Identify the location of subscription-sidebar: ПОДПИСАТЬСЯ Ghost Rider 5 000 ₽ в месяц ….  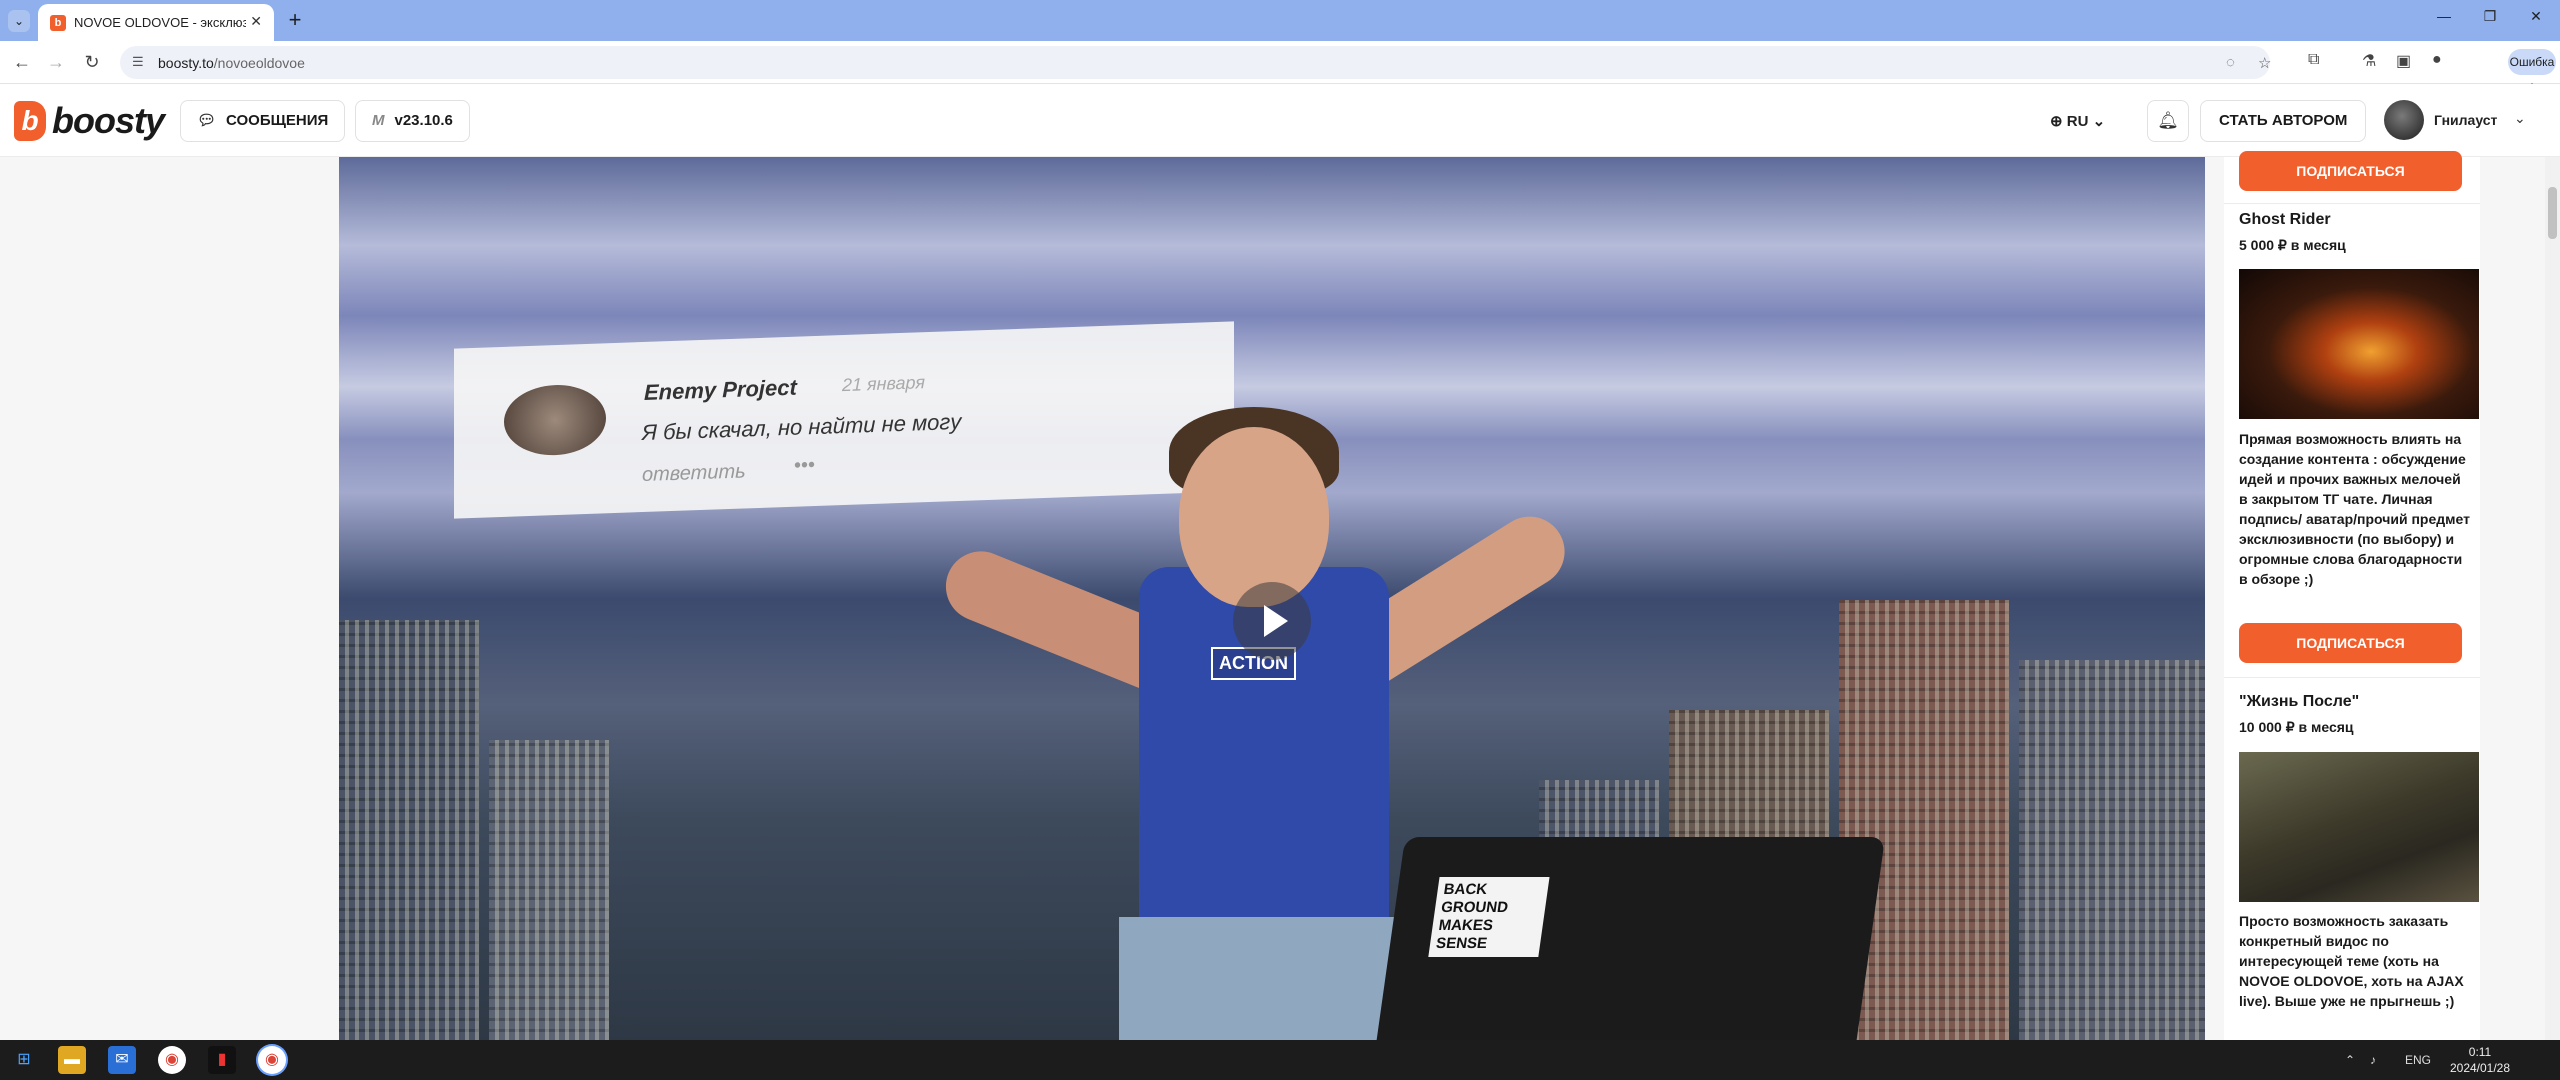
(2352, 595).